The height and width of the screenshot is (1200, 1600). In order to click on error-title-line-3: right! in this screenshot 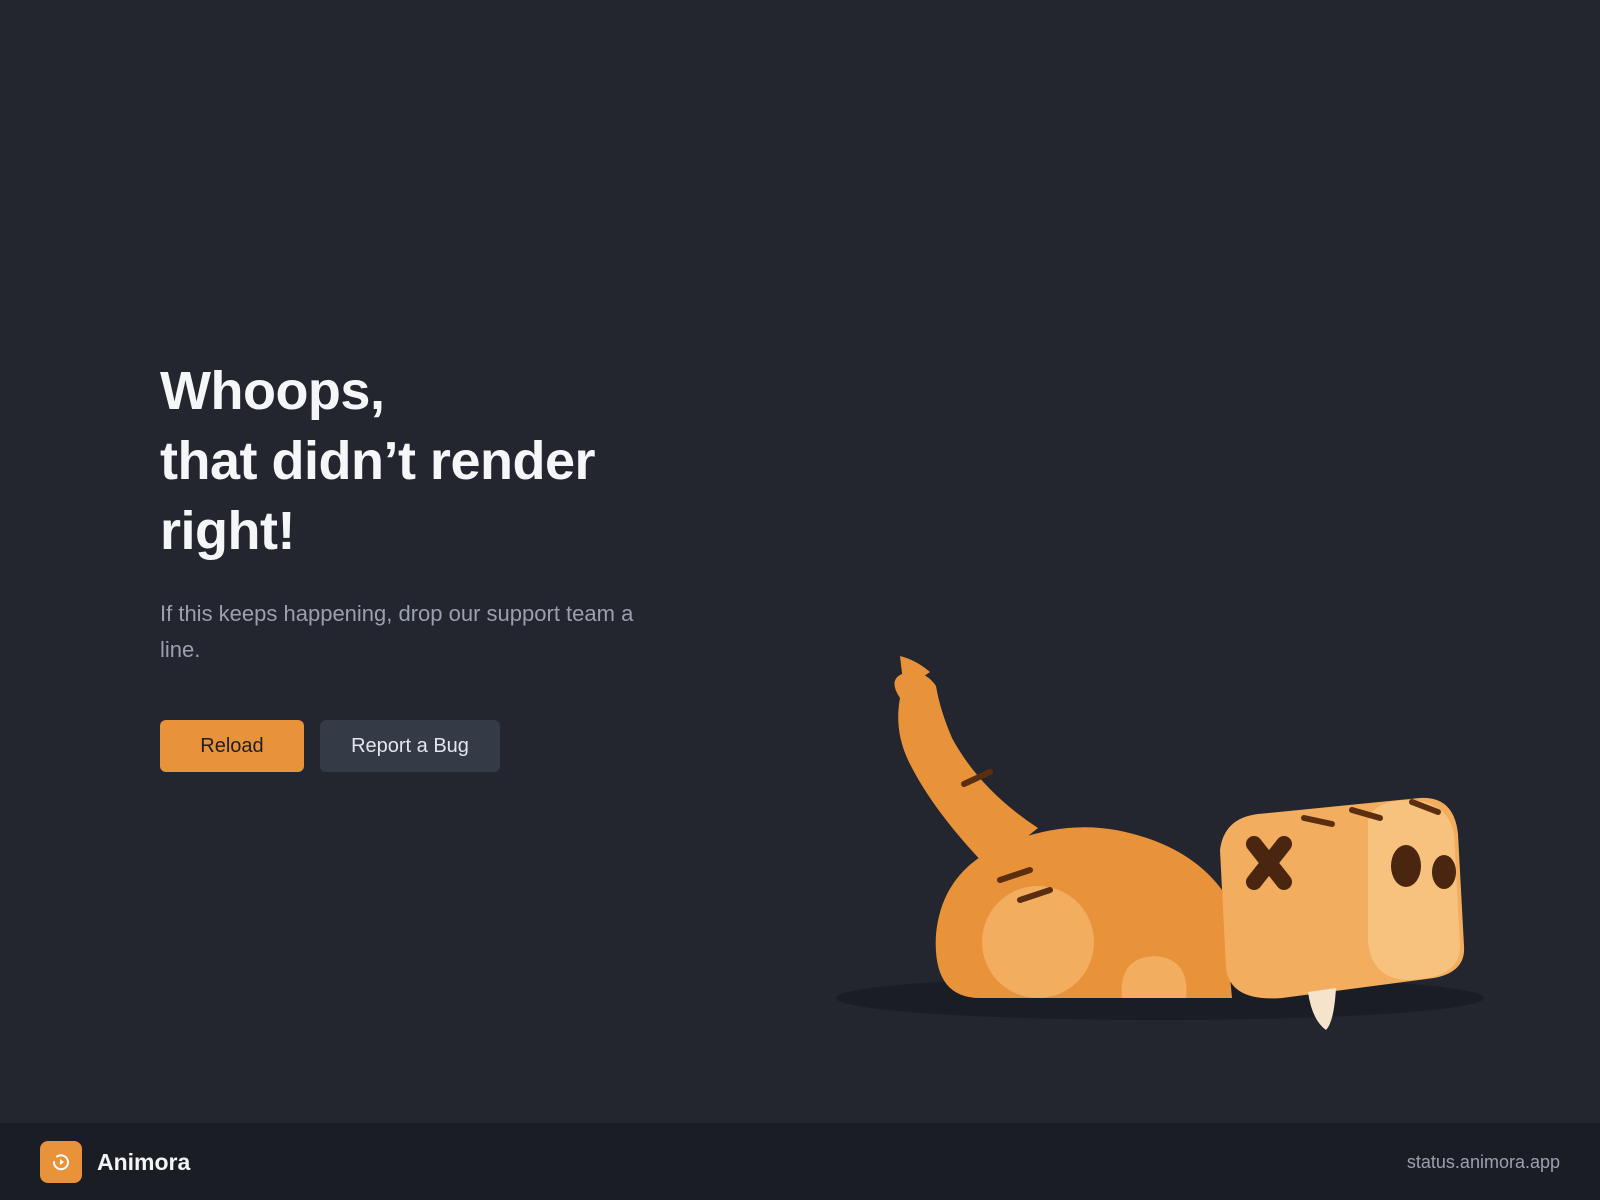, I will do `click(227, 531)`.